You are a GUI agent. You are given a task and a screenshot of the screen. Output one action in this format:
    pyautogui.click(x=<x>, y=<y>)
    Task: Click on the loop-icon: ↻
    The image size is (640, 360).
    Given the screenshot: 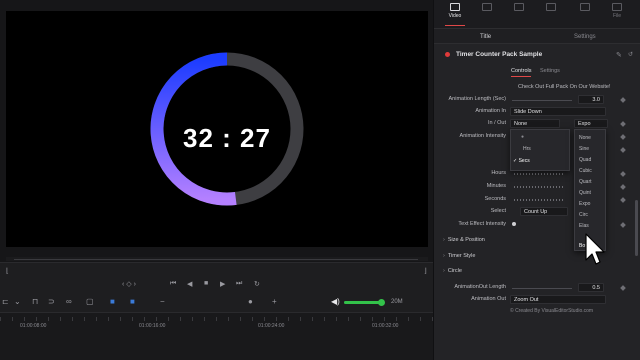 What is the action you would take?
    pyautogui.click(x=257, y=284)
    